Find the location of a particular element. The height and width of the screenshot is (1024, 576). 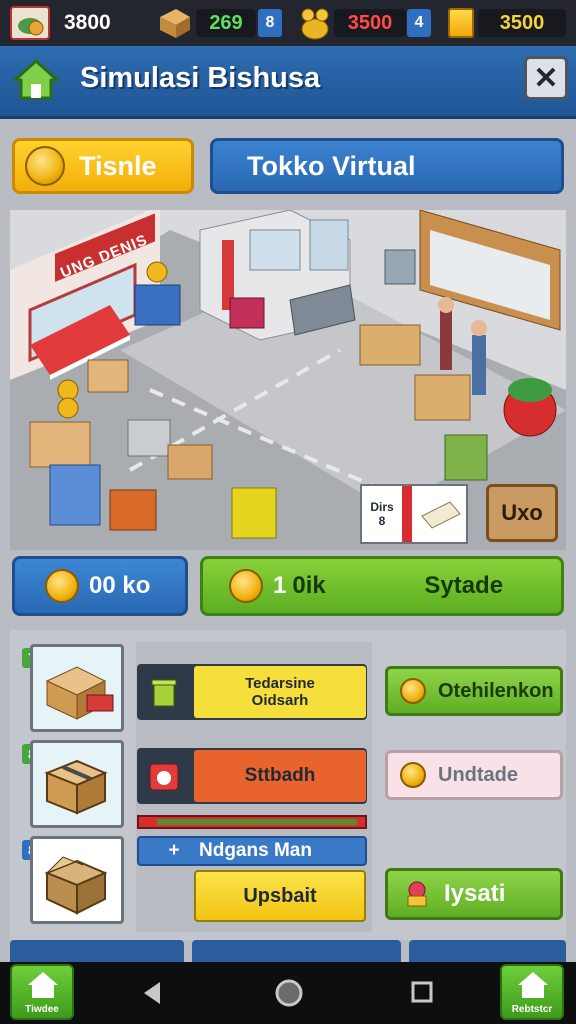

player-avatar is located at coordinates (30, 23).